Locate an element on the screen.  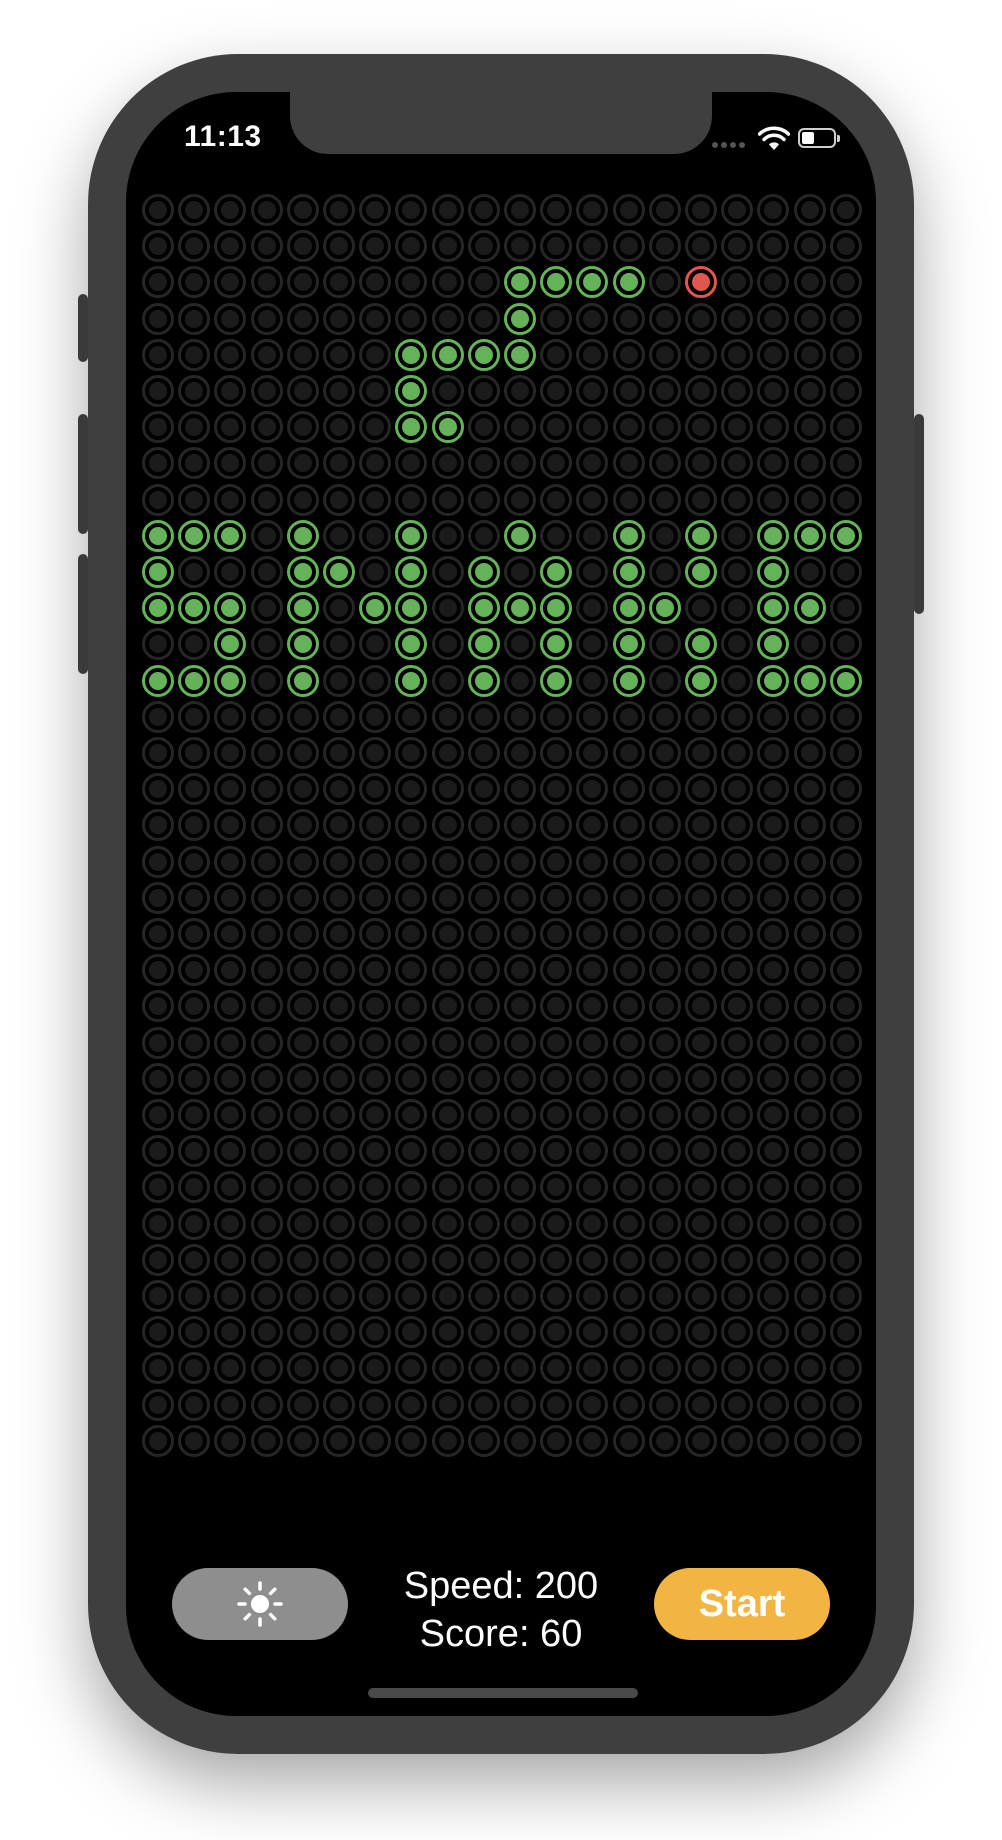
home-indicator is located at coordinates (503, 1693).